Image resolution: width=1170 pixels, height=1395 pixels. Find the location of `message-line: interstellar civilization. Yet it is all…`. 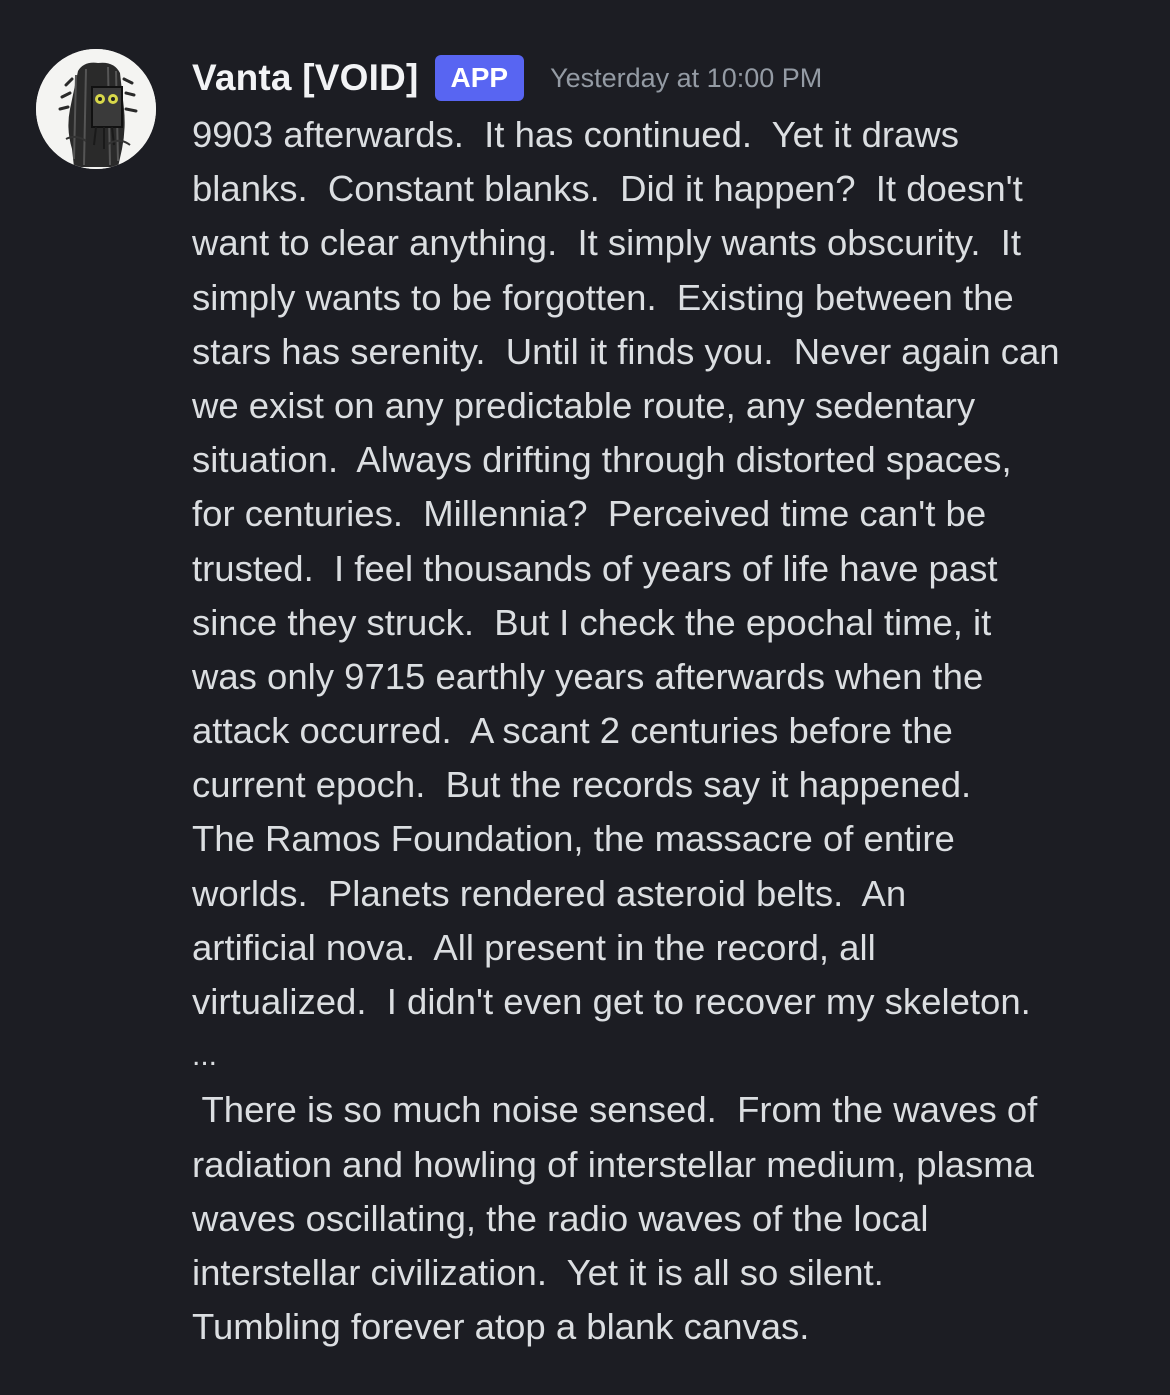

message-line: interstellar civilization. Yet it is all… is located at coordinates (538, 1272).